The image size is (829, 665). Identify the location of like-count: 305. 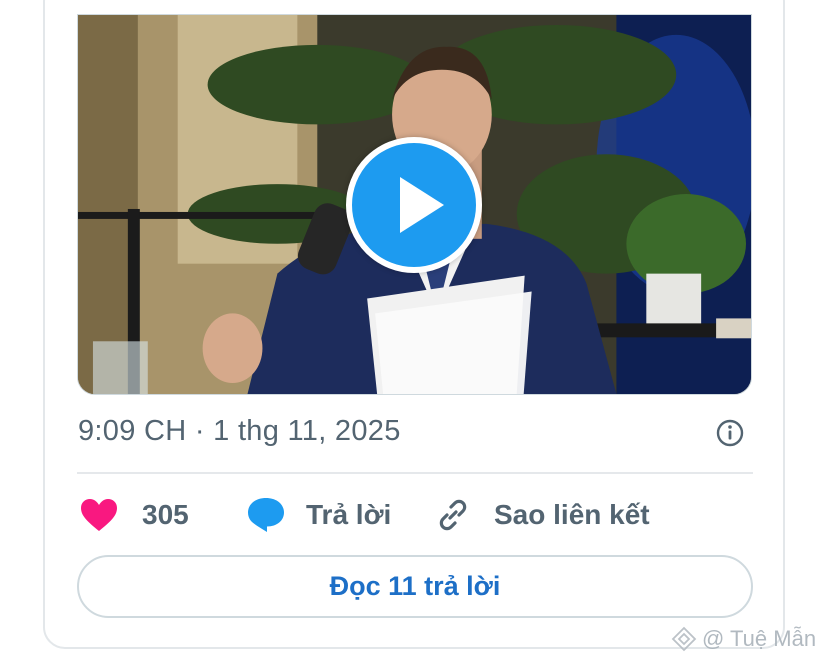
(165, 514).